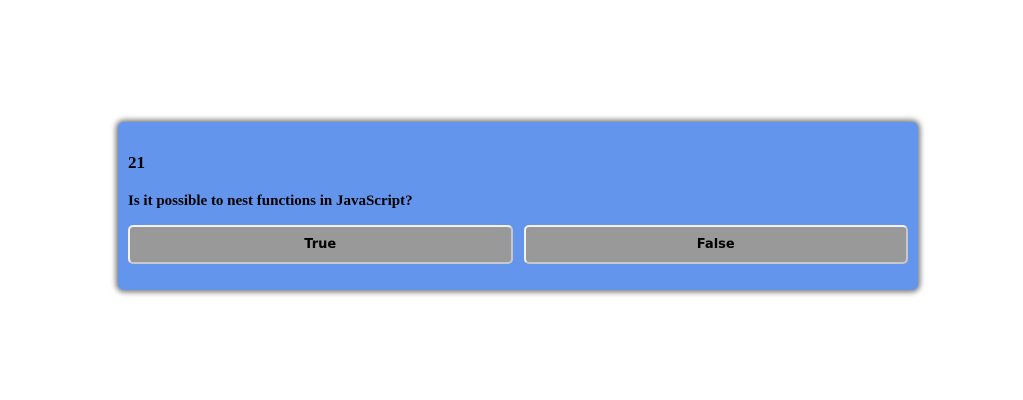 The width and height of the screenshot is (1023, 400). Describe the element at coordinates (136, 162) in the screenshot. I see `question-number: 21` at that location.